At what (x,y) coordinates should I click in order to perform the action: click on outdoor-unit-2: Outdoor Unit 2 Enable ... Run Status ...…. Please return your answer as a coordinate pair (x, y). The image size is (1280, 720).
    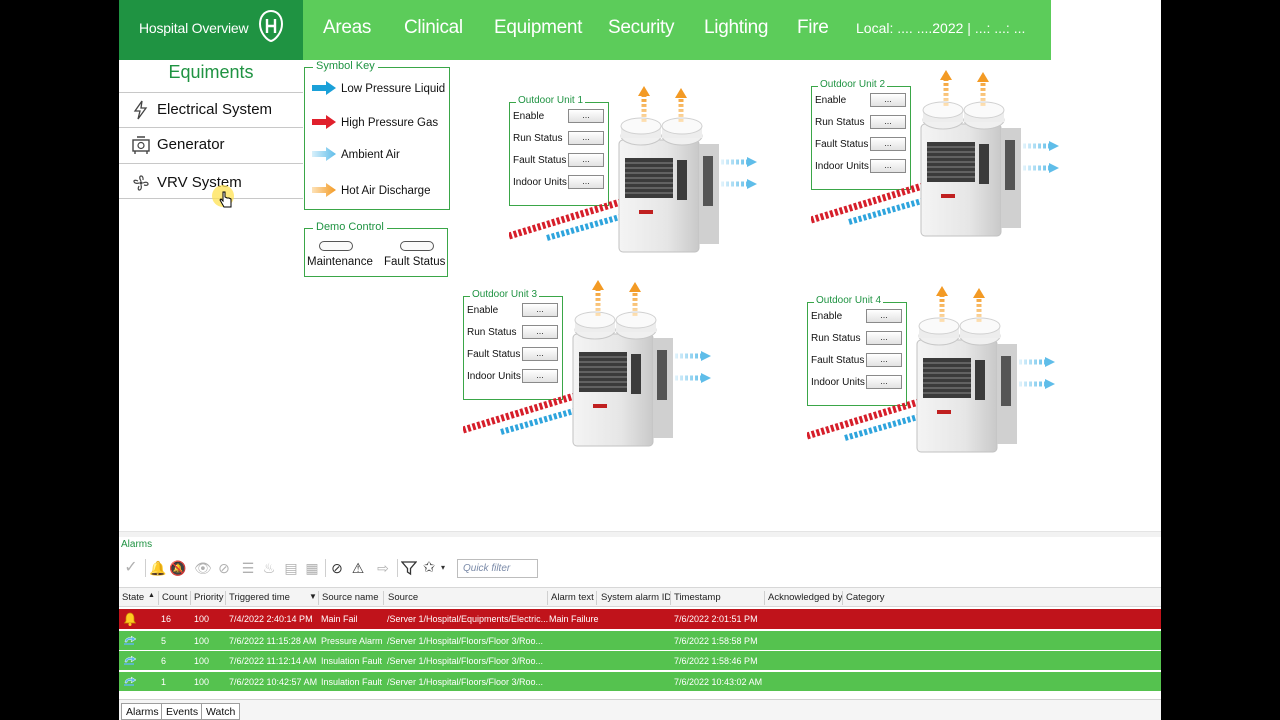
    Looking at the image, I should click on (961, 157).